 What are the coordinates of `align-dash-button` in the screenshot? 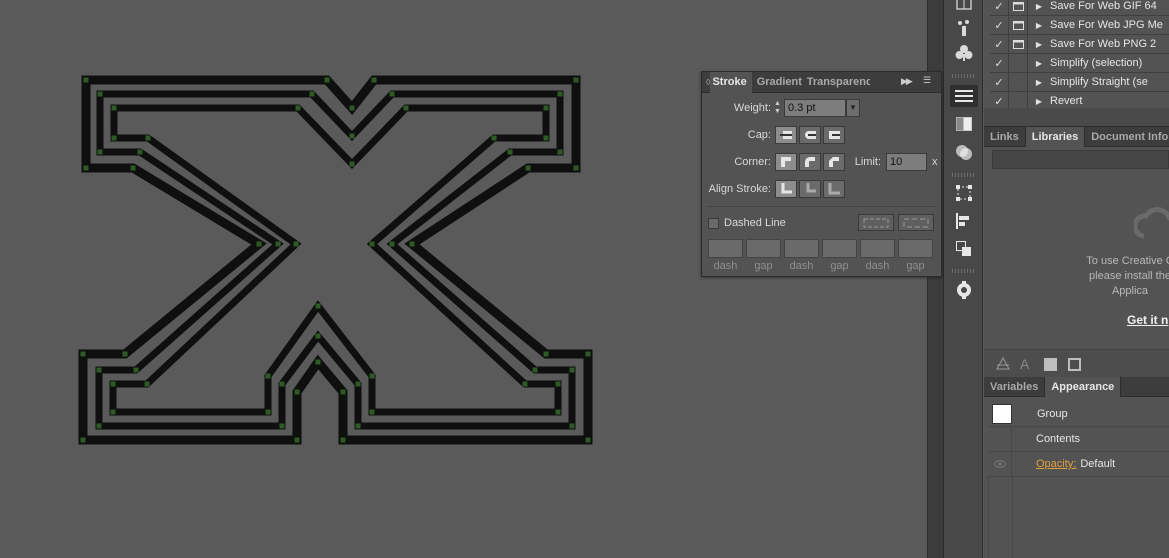 It's located at (916, 222).